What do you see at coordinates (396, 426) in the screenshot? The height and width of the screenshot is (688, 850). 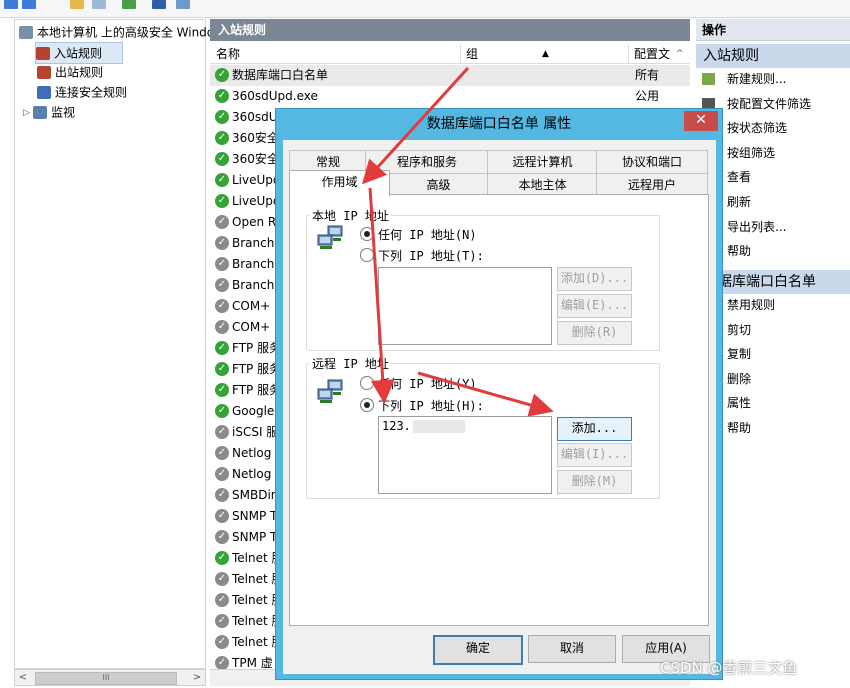 I see `remote-ip-entry: 123.` at bounding box center [396, 426].